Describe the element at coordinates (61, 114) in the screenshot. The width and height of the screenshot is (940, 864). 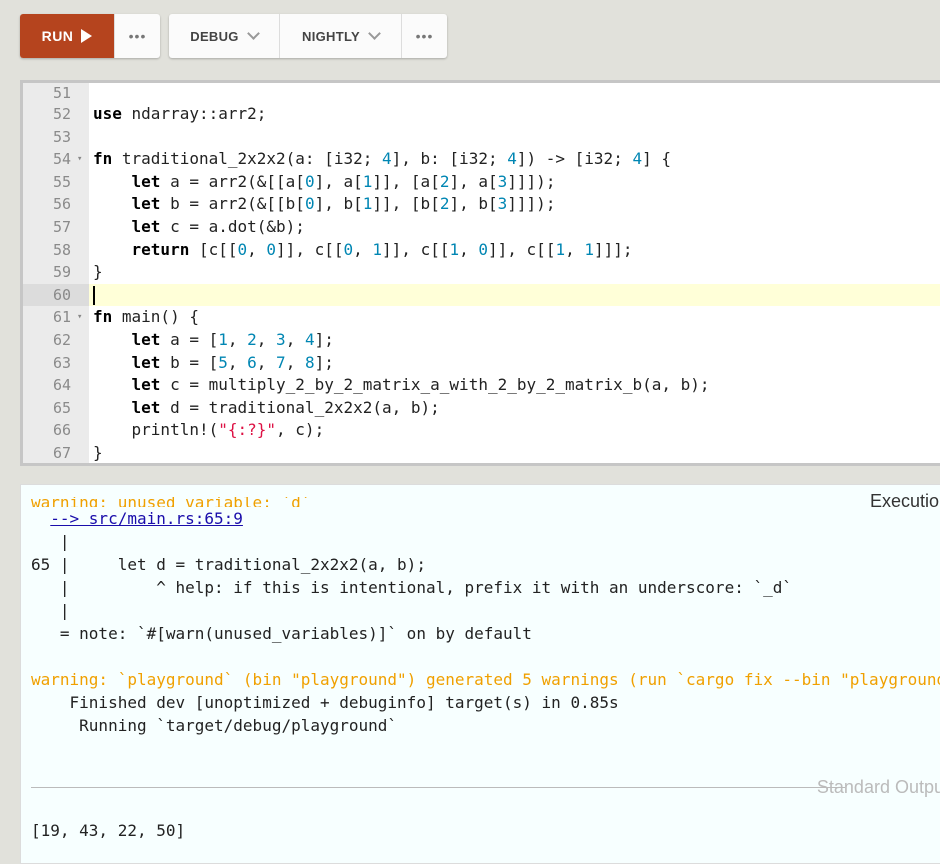
I see `line-number: 52` at that location.